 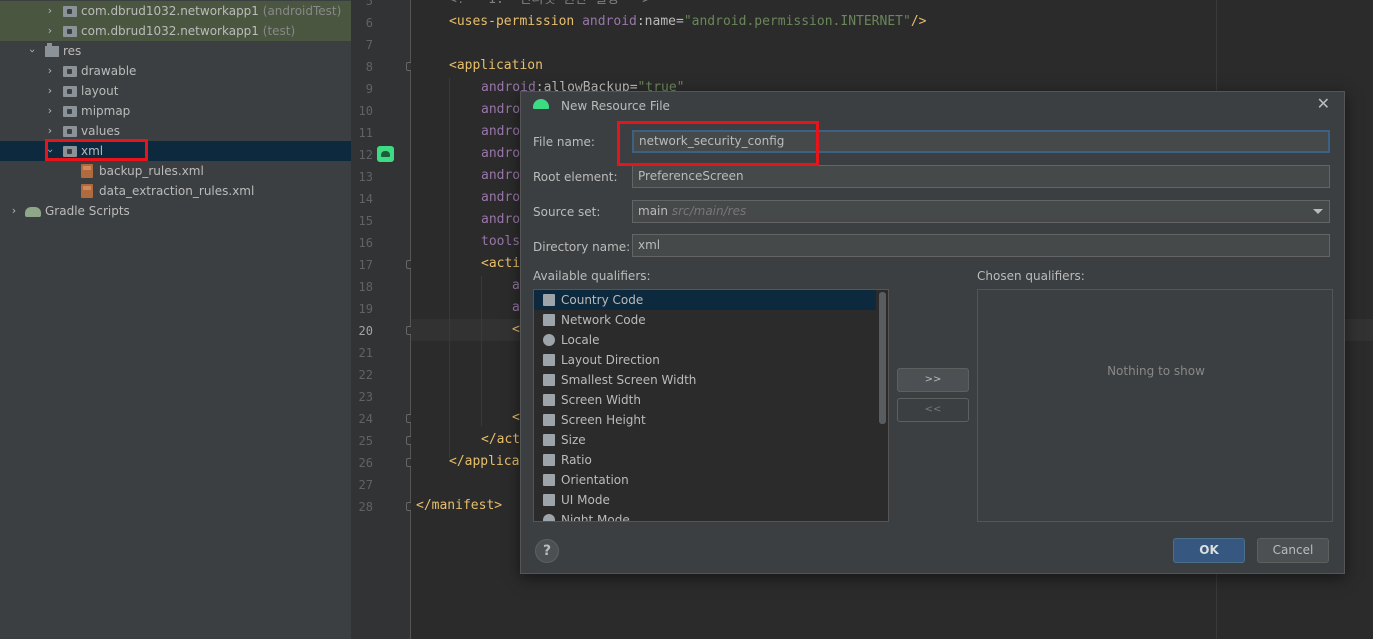 What do you see at coordinates (175, 71) in the screenshot?
I see `tree-item-drawable: › drawable` at bounding box center [175, 71].